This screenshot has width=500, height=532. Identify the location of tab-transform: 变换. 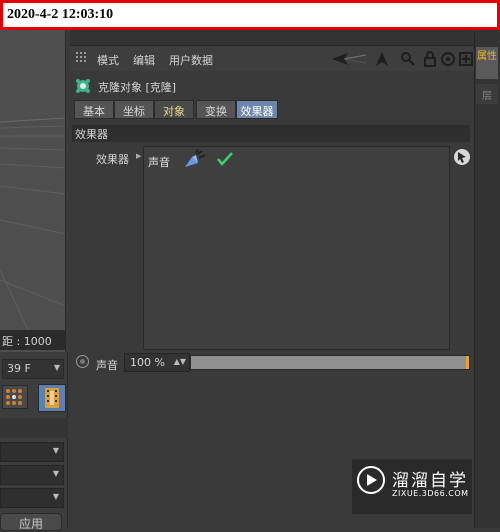
(216, 109).